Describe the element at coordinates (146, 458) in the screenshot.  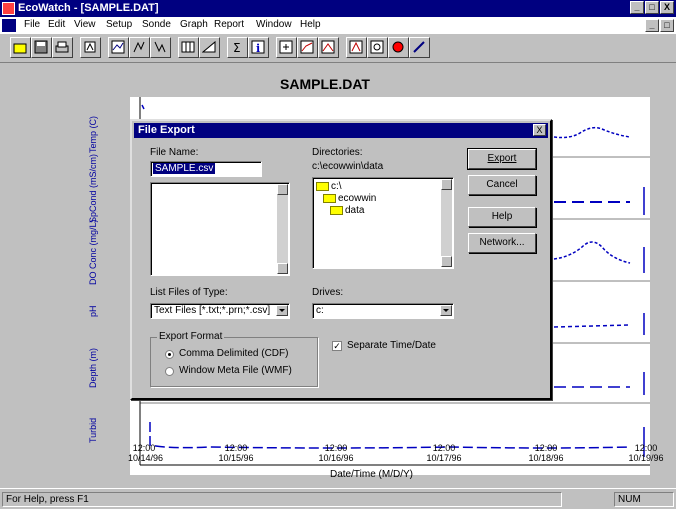
I see `x-tick-date: 10/14/96` at that location.